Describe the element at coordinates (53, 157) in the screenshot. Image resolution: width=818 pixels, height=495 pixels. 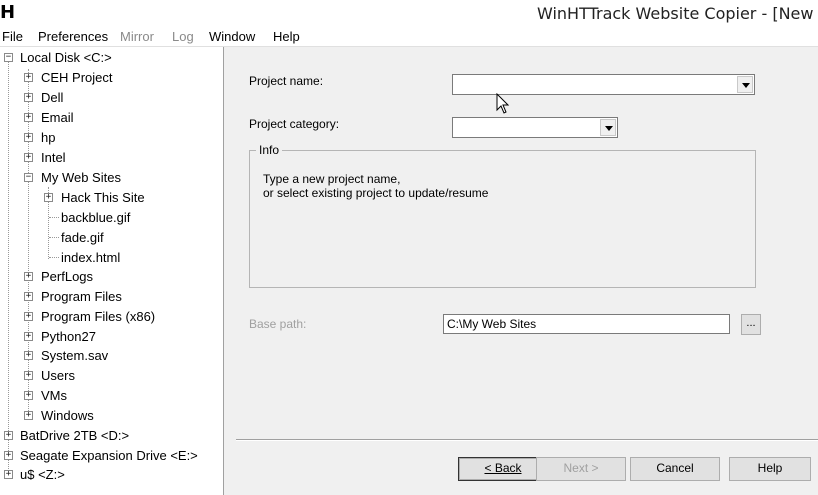
I see `tree-item-label: Intel` at that location.